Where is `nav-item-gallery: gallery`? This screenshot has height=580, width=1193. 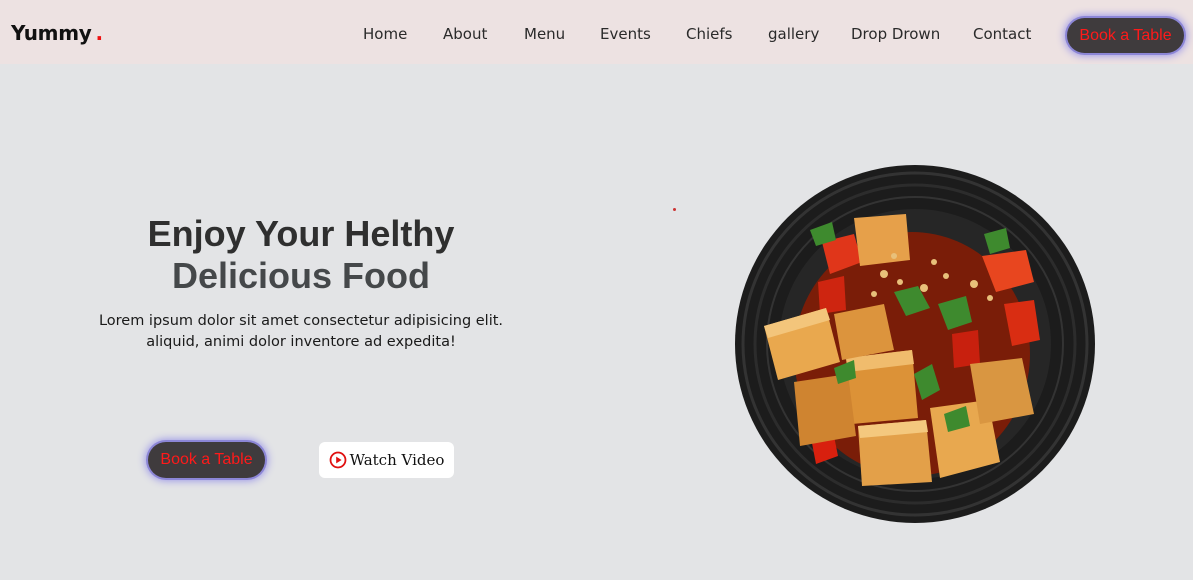
nav-item-gallery: gallery is located at coordinates (793, 34).